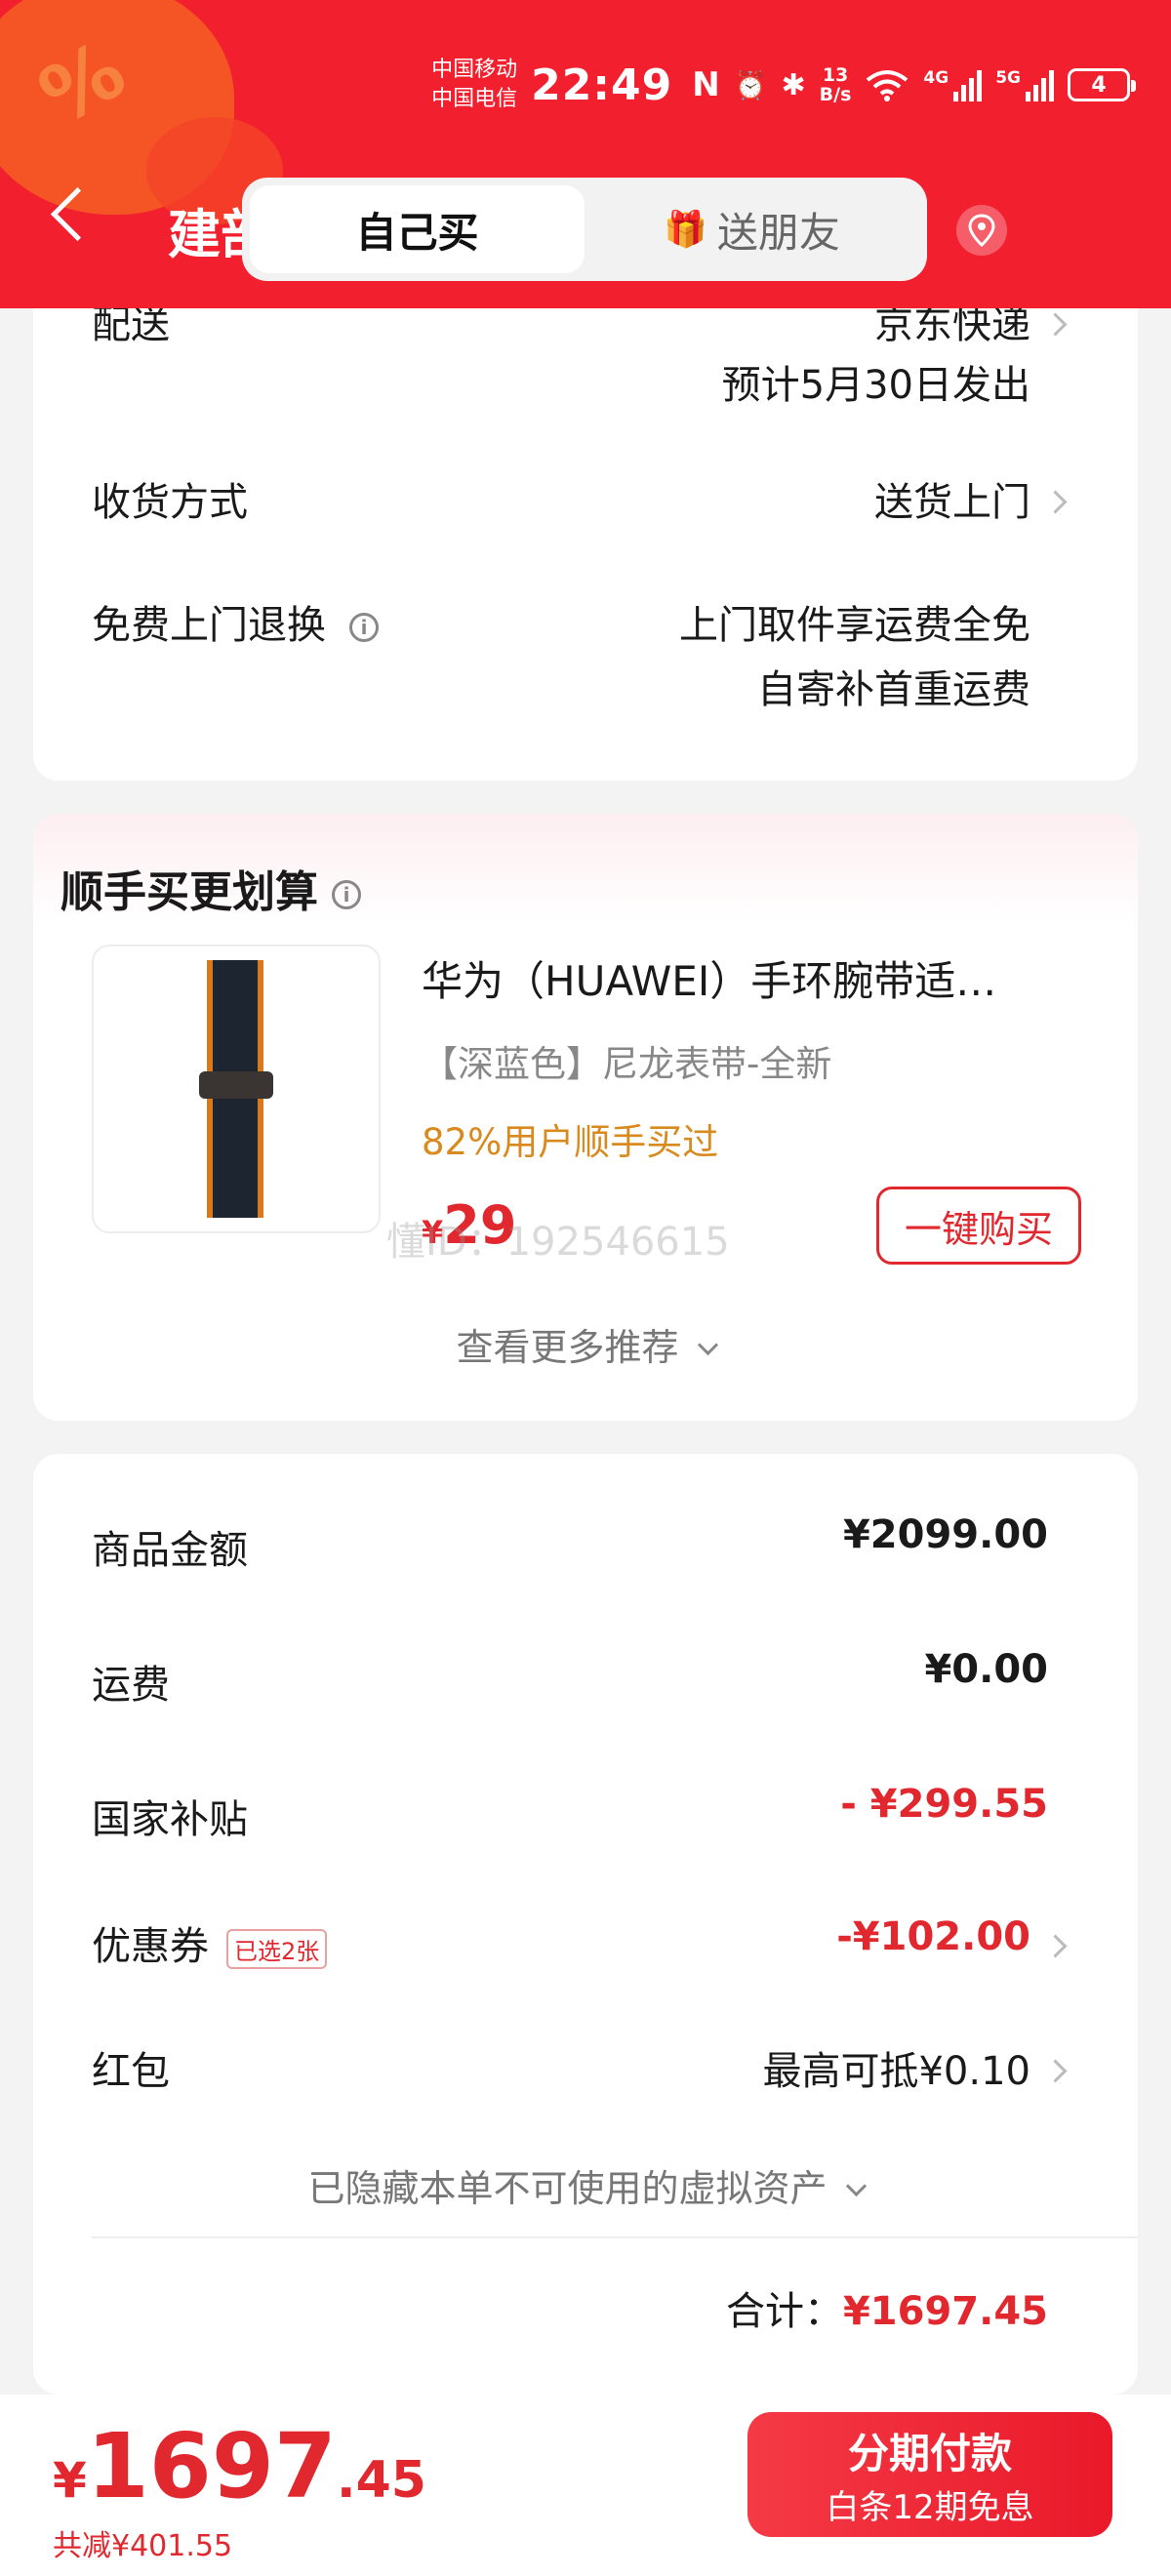  Describe the element at coordinates (854, 625) in the screenshot. I see `free-return-value-1: 上门取件享运费全免` at that location.